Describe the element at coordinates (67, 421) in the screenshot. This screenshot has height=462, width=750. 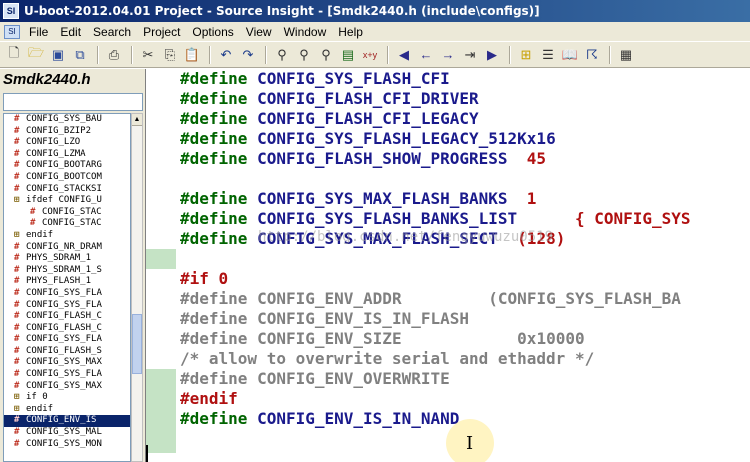
I see `symbol-list-item: # CONFIG_ENV_IS` at that location.